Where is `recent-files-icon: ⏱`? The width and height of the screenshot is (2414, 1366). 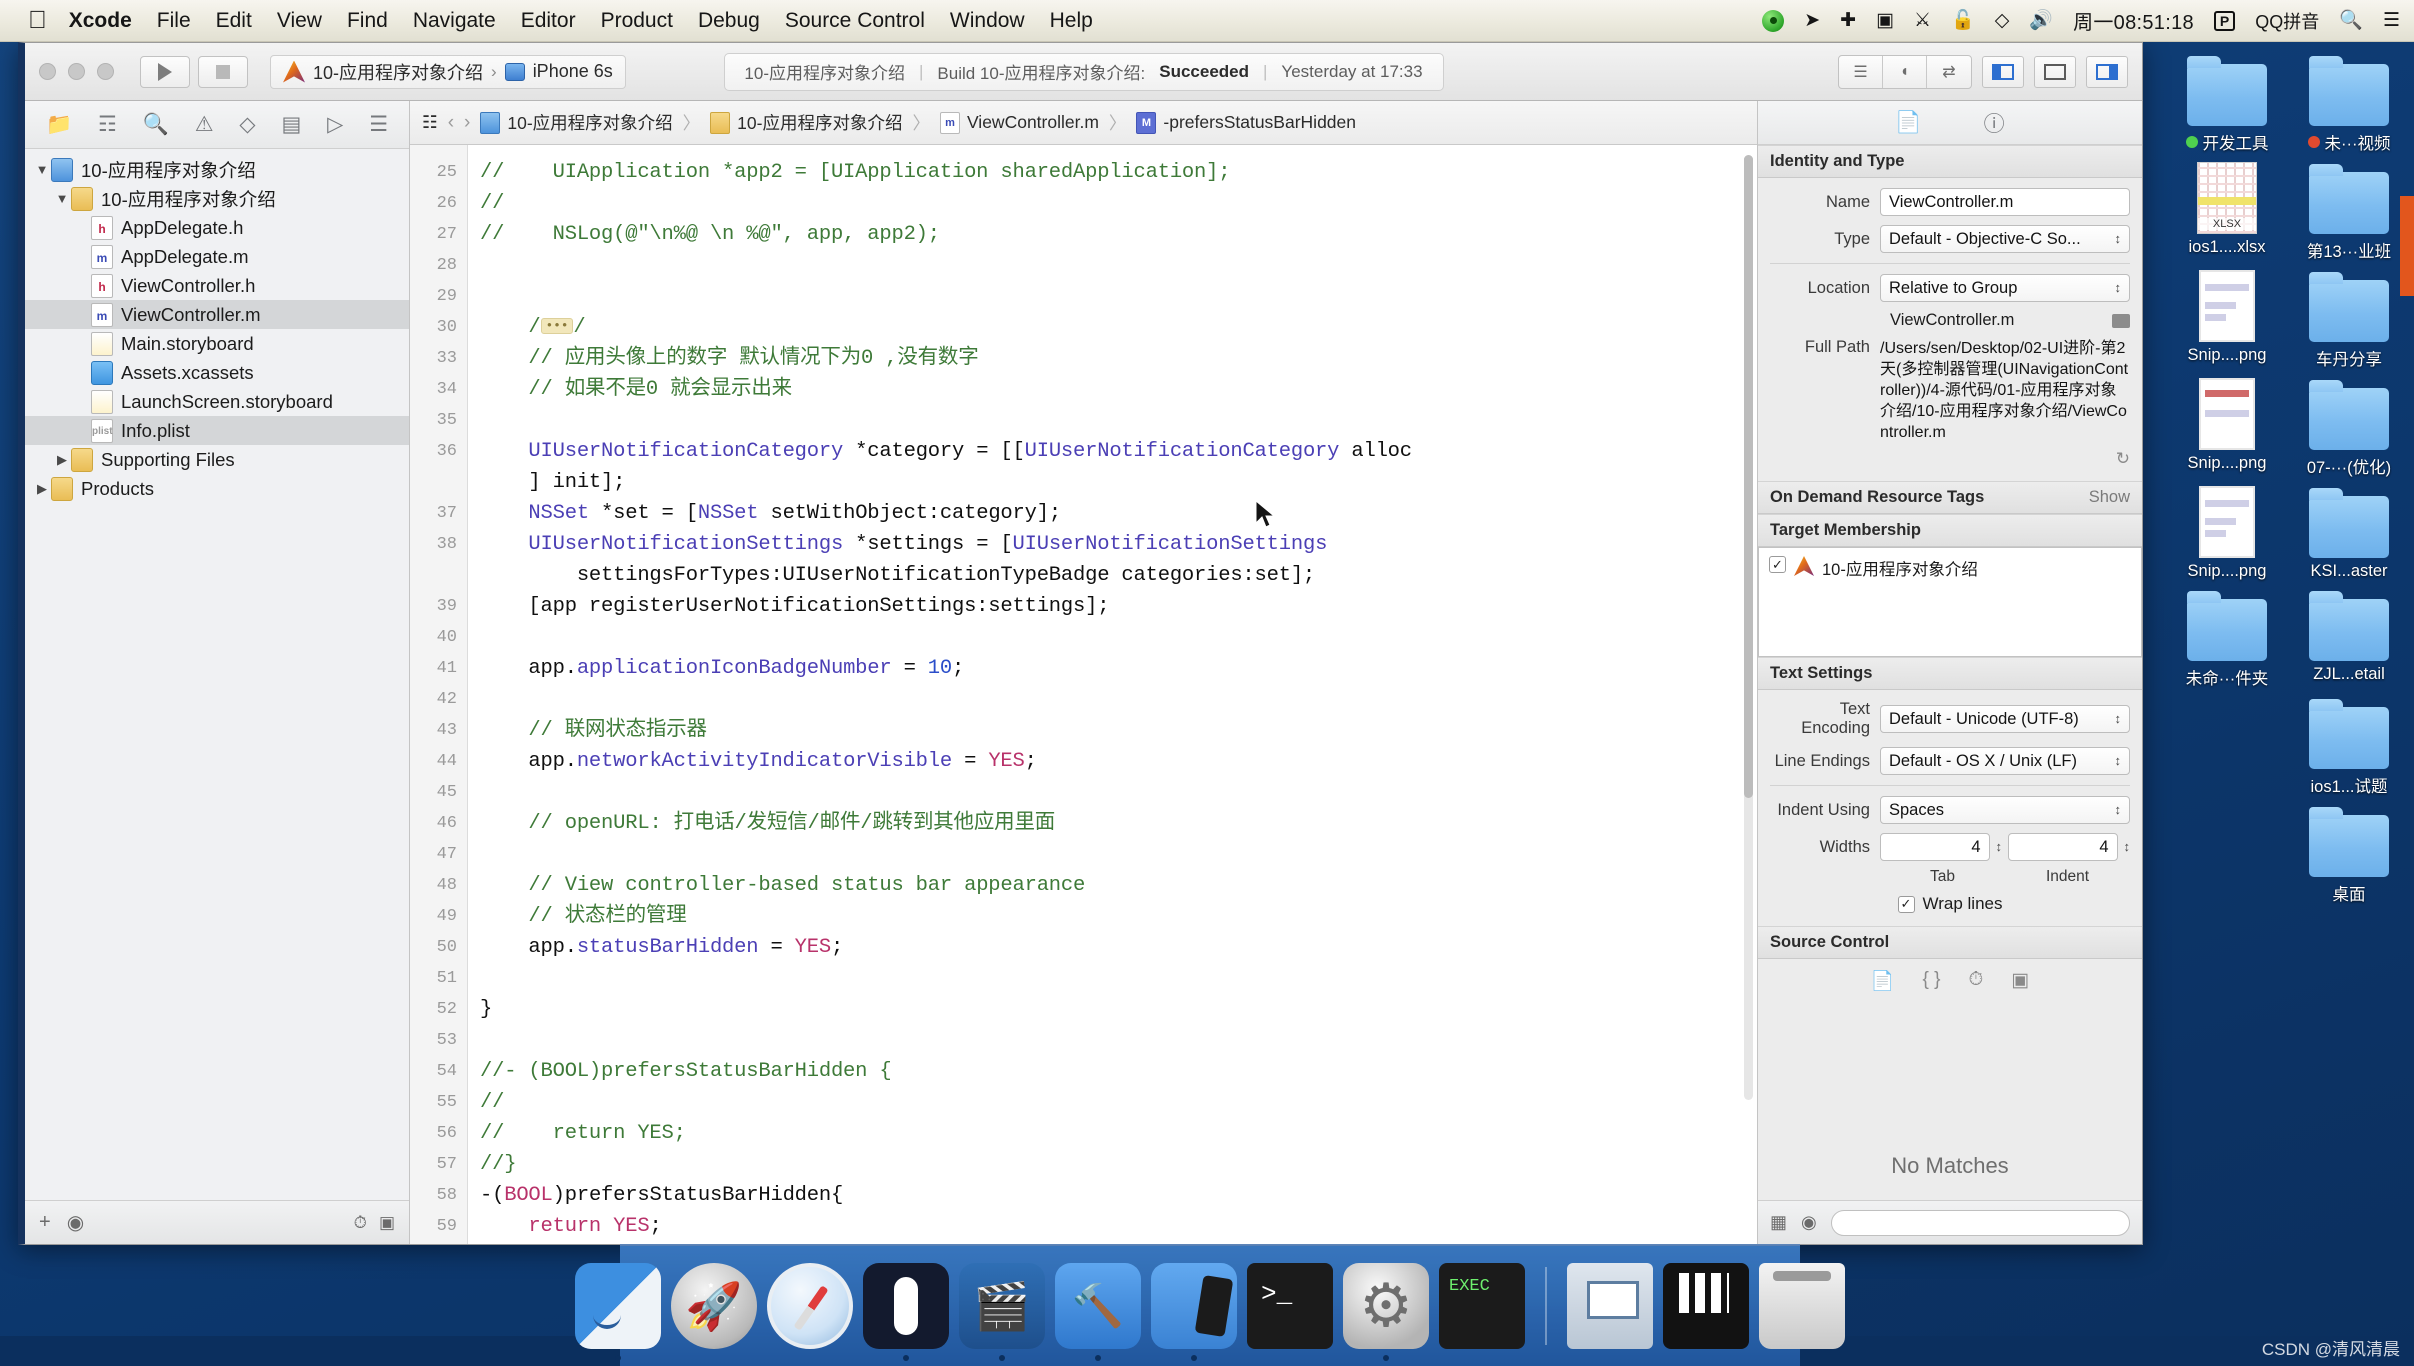 recent-files-icon: ⏱ is located at coordinates (360, 1223).